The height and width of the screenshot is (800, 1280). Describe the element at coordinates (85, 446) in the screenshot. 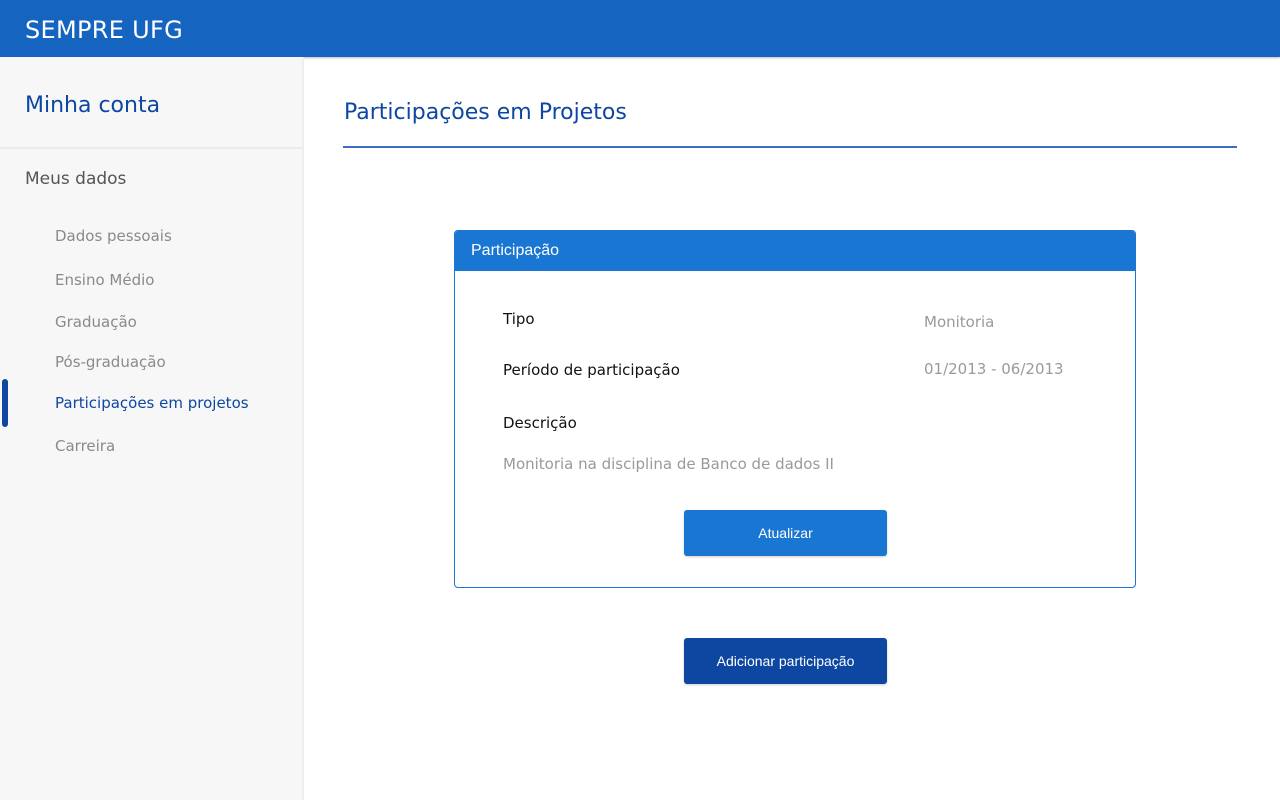

I see `sidebar-item-carreira: Carreira` at that location.